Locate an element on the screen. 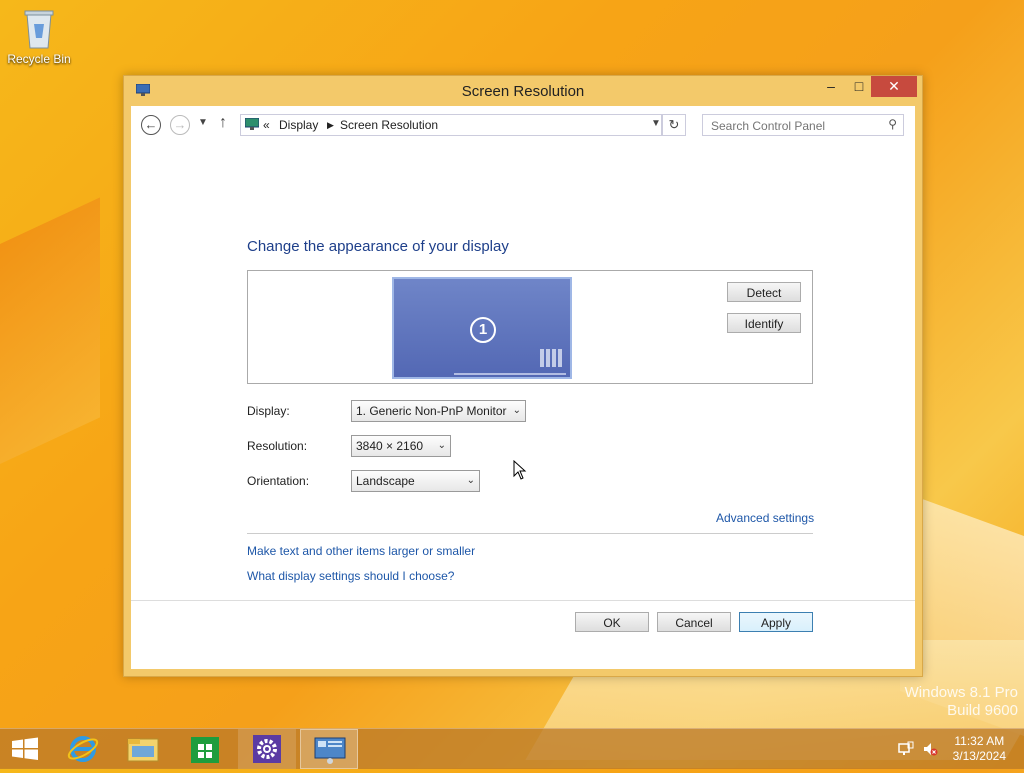  window-title: Screen Resolution is located at coordinates (523, 91).